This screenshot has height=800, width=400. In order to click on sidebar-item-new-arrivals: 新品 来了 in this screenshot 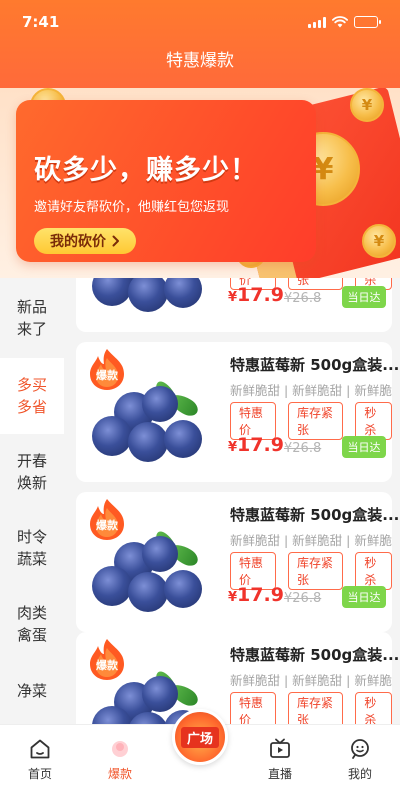, I will do `click(32, 318)`.